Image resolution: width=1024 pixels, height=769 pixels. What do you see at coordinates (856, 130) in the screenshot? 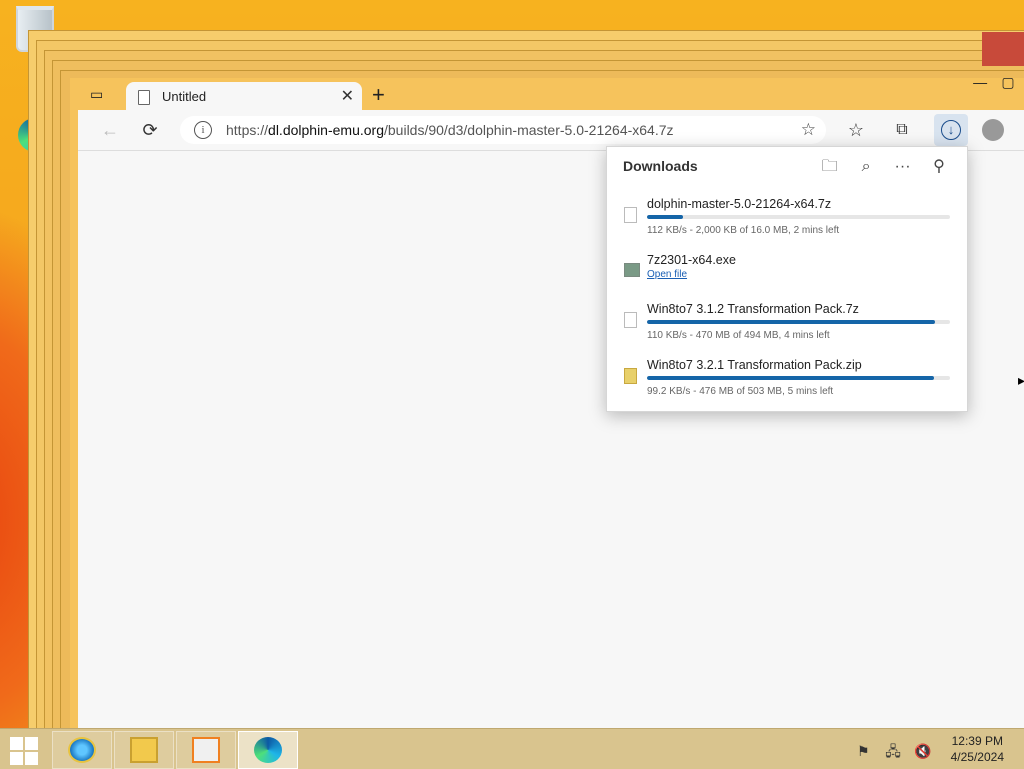
I see `favorites-button: ☆` at bounding box center [856, 130].